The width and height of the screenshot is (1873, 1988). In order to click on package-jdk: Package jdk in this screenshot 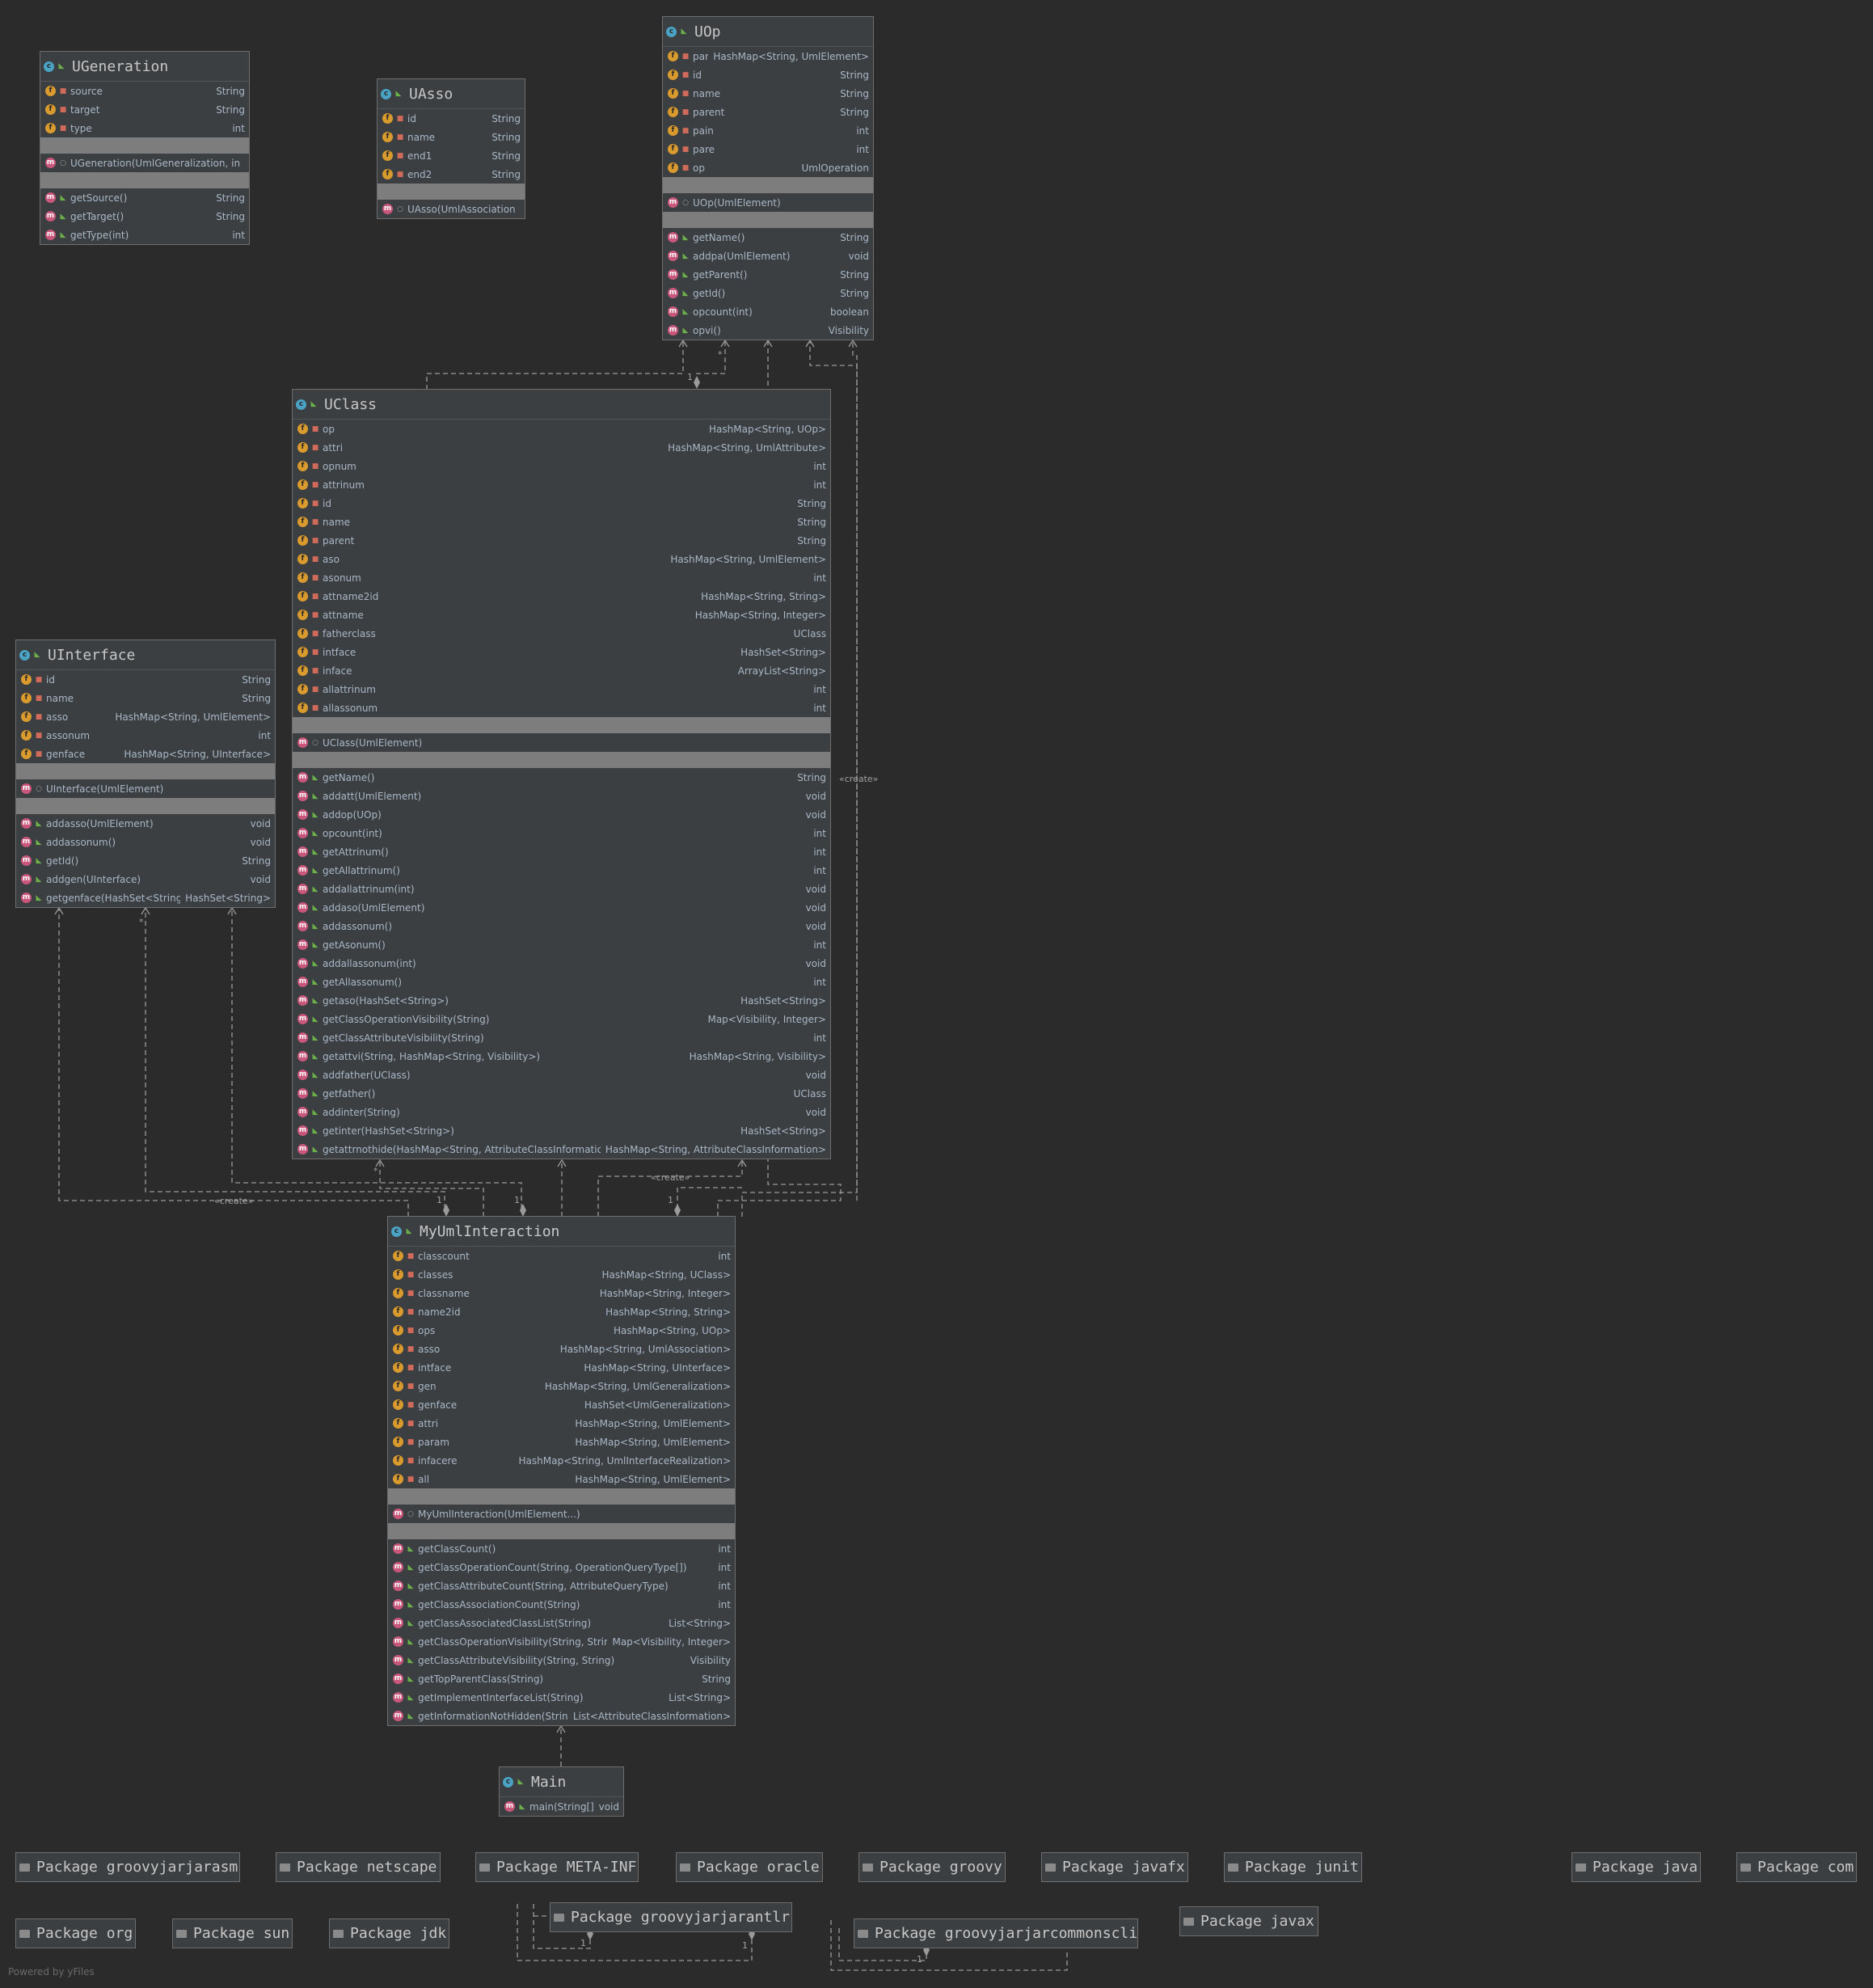, I will do `click(389, 1933)`.